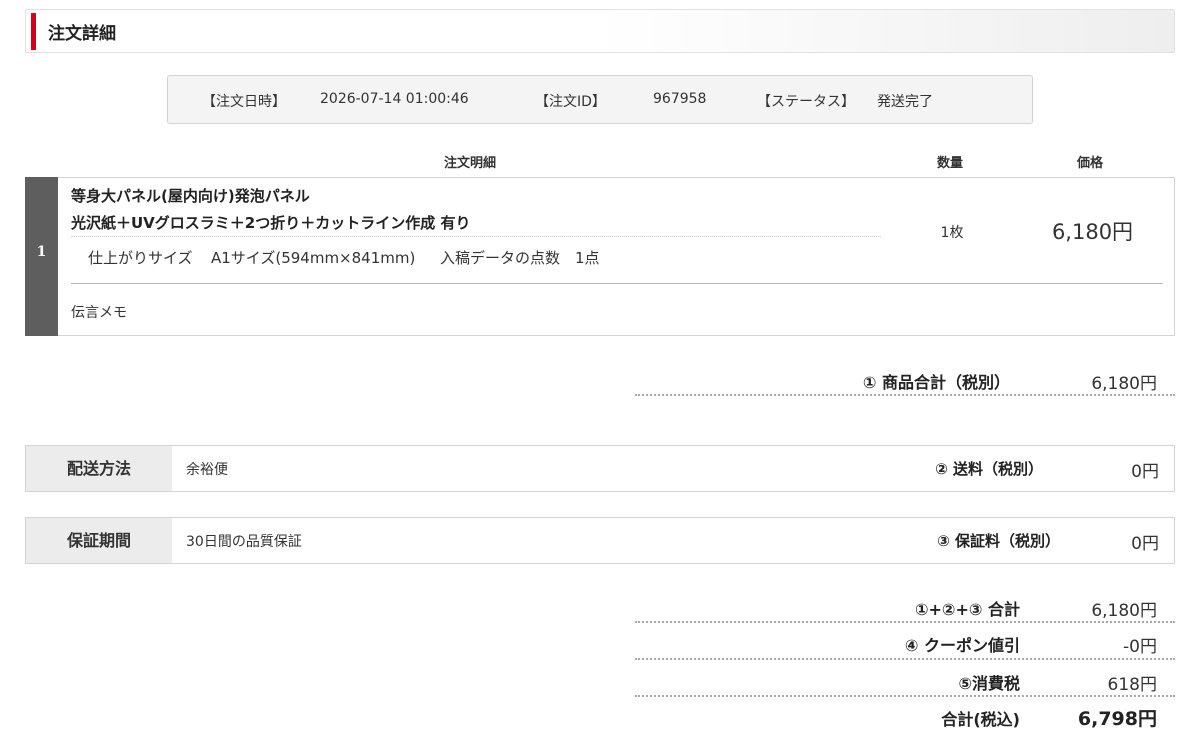 The image size is (1200, 731). Describe the element at coordinates (82, 34) in the screenshot. I see `page-title: 注文詳細` at that location.